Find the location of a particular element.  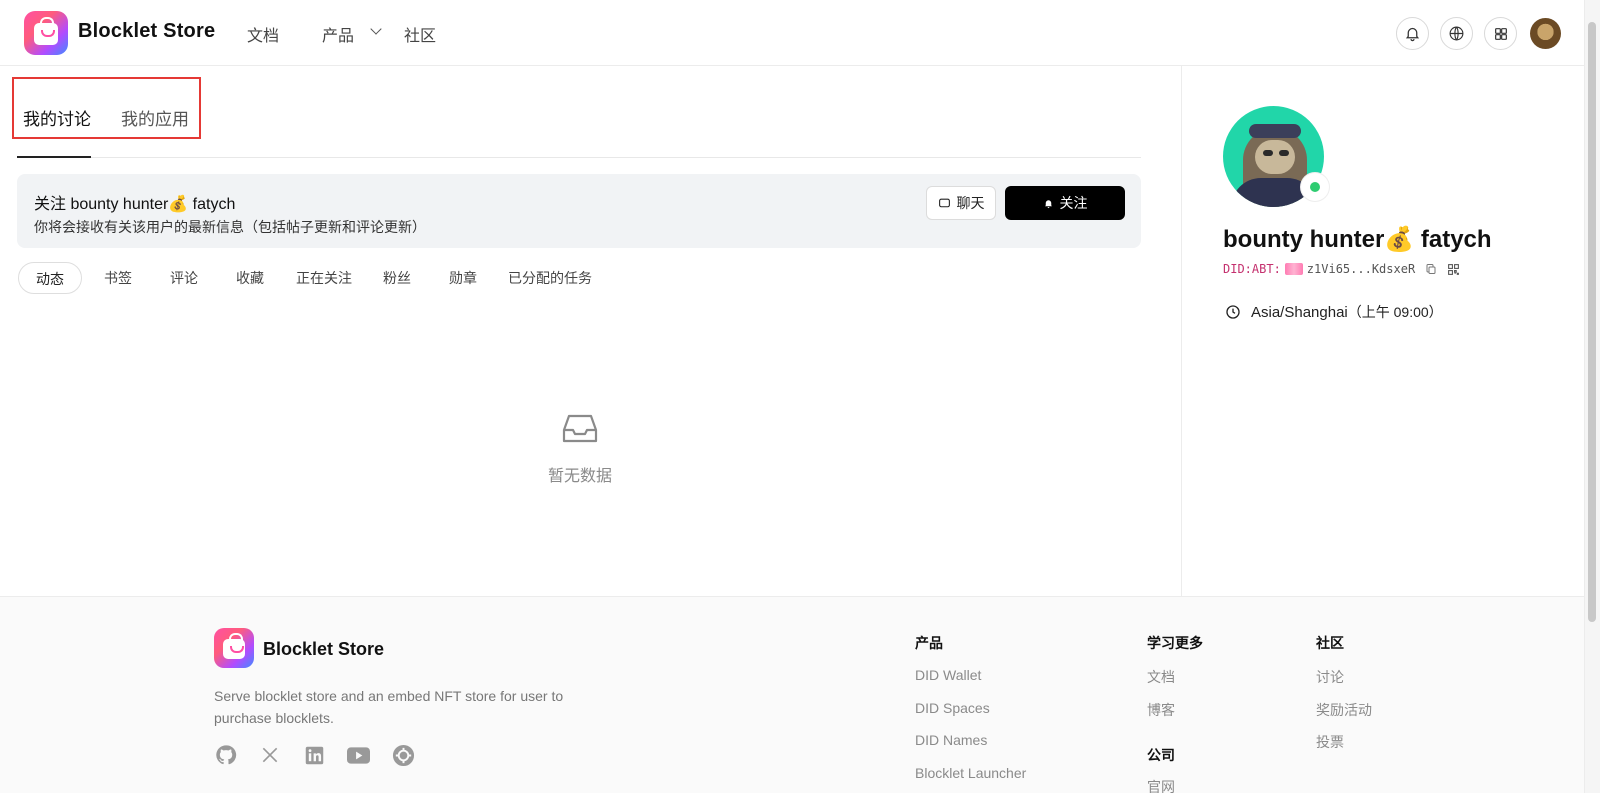

footer-link-did-spaces: DID Spaces is located at coordinates (952, 708).